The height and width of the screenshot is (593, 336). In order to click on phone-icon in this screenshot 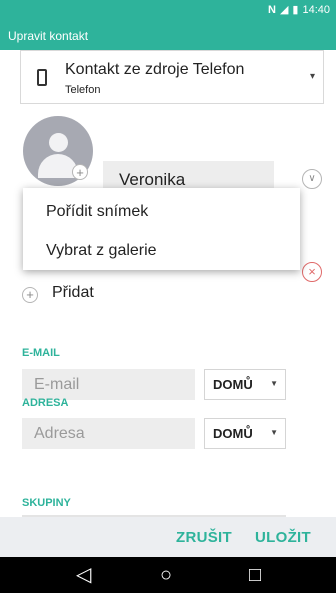, I will do `click(42, 77)`.